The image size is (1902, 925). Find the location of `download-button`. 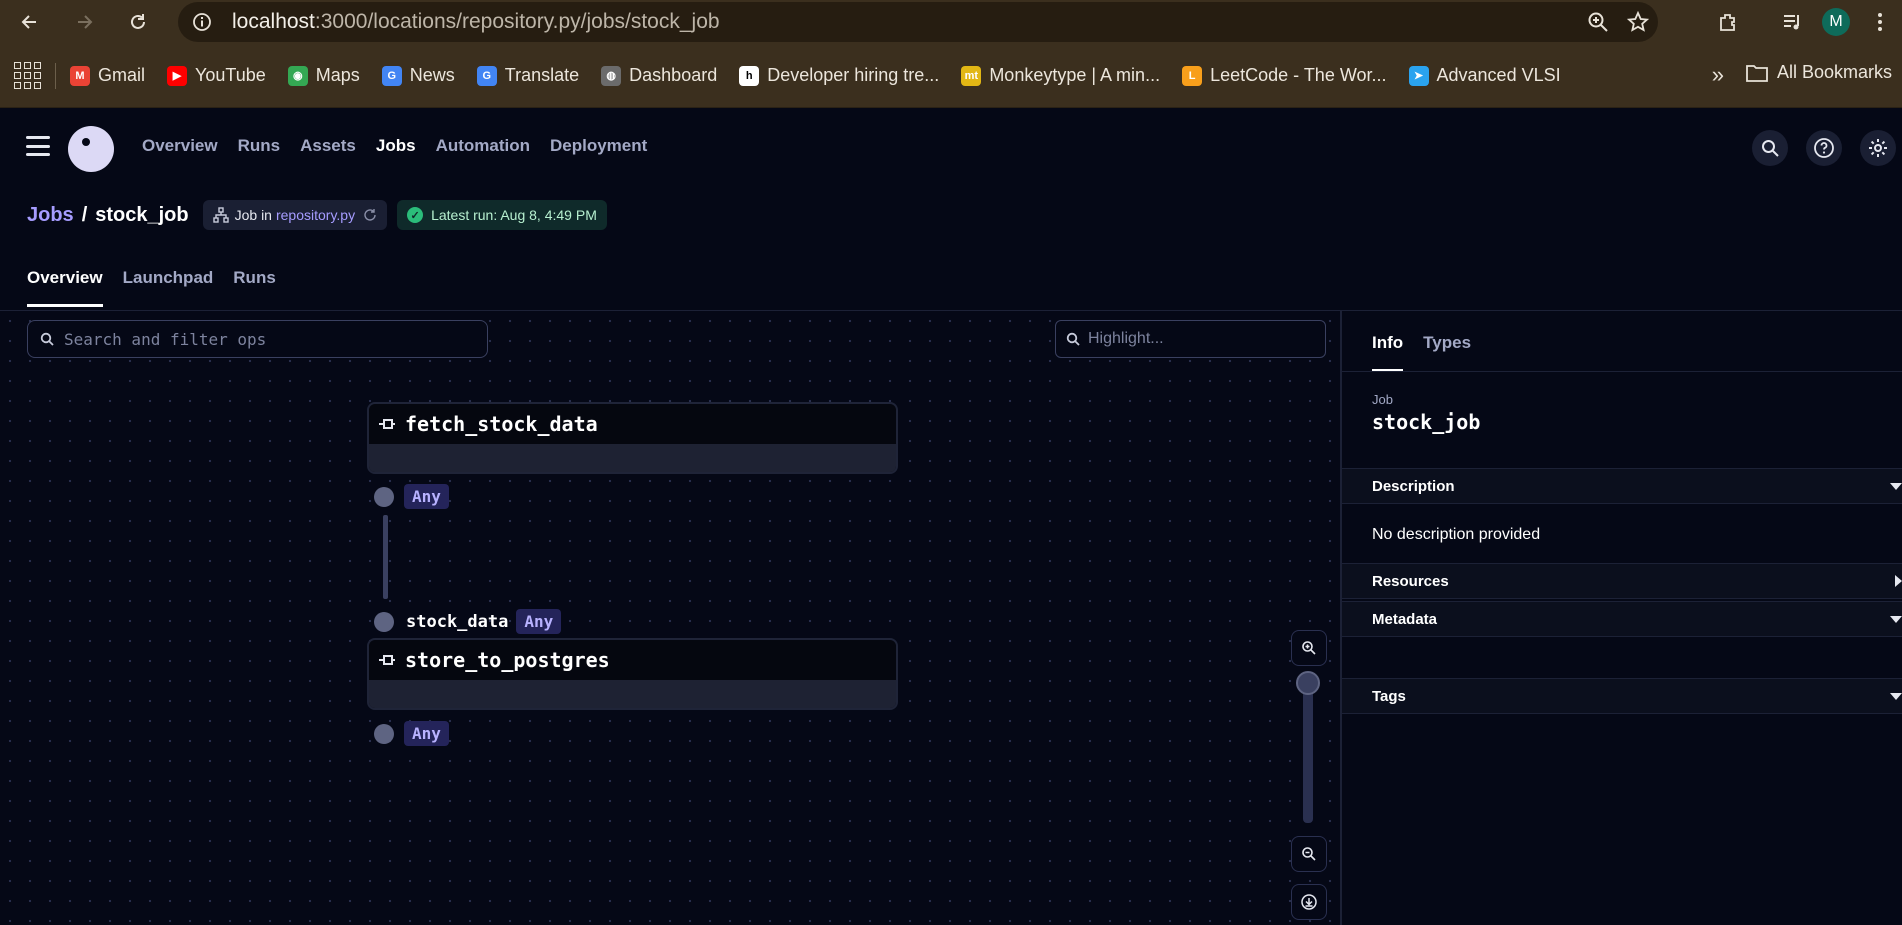

download-button is located at coordinates (1309, 902).